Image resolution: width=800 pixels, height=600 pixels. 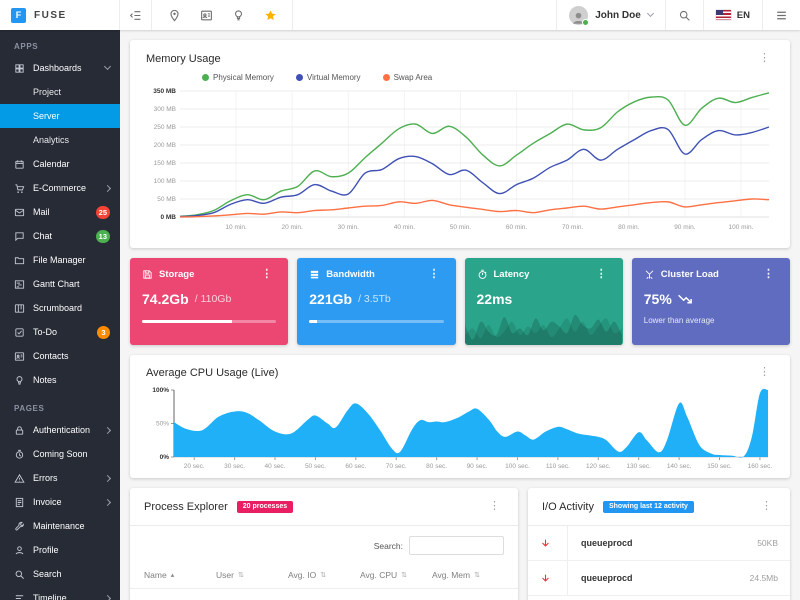 What do you see at coordinates (543, 301) in the screenshot?
I see `latency-card: Latency22ms` at bounding box center [543, 301].